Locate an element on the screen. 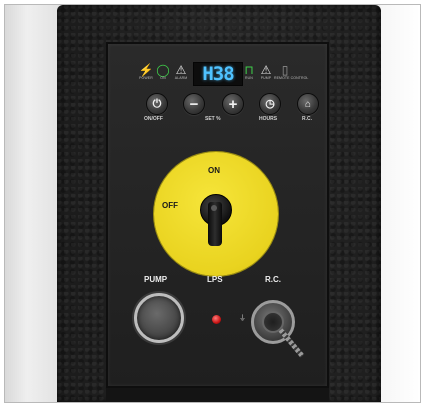 Image resolution: width=429 pixels, height=409 pixels. pump-button is located at coordinates (159, 318).